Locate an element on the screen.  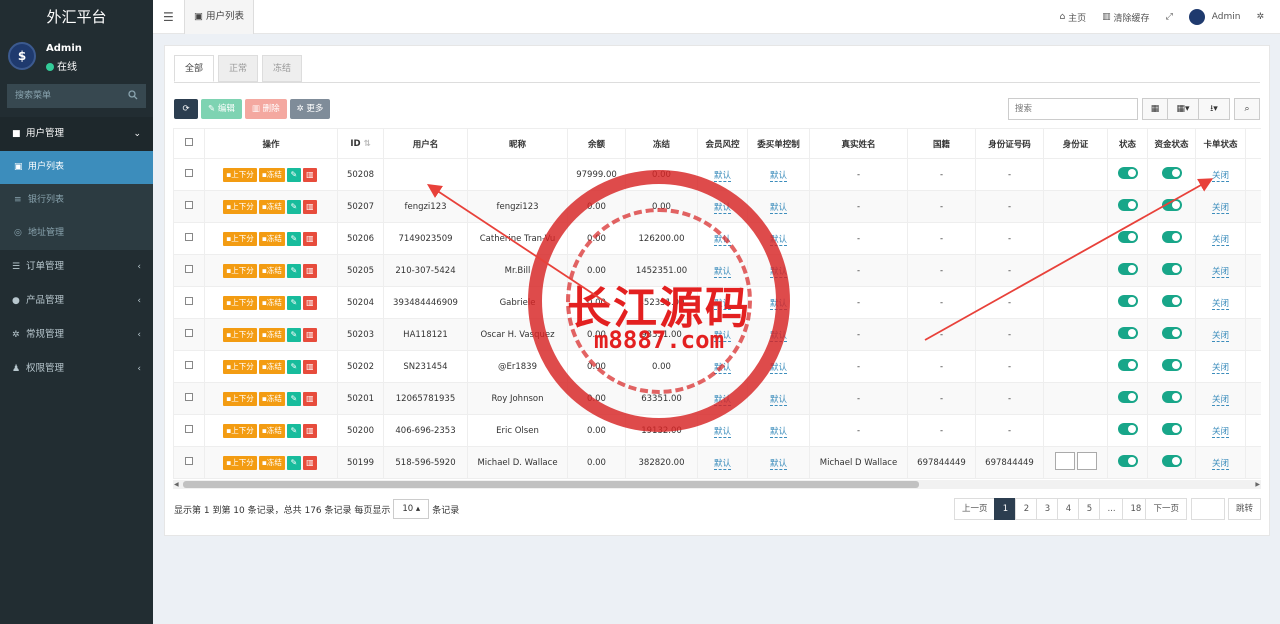
menu-user-management: ■ 用户管理 ⌄ is located at coordinates (76, 134).